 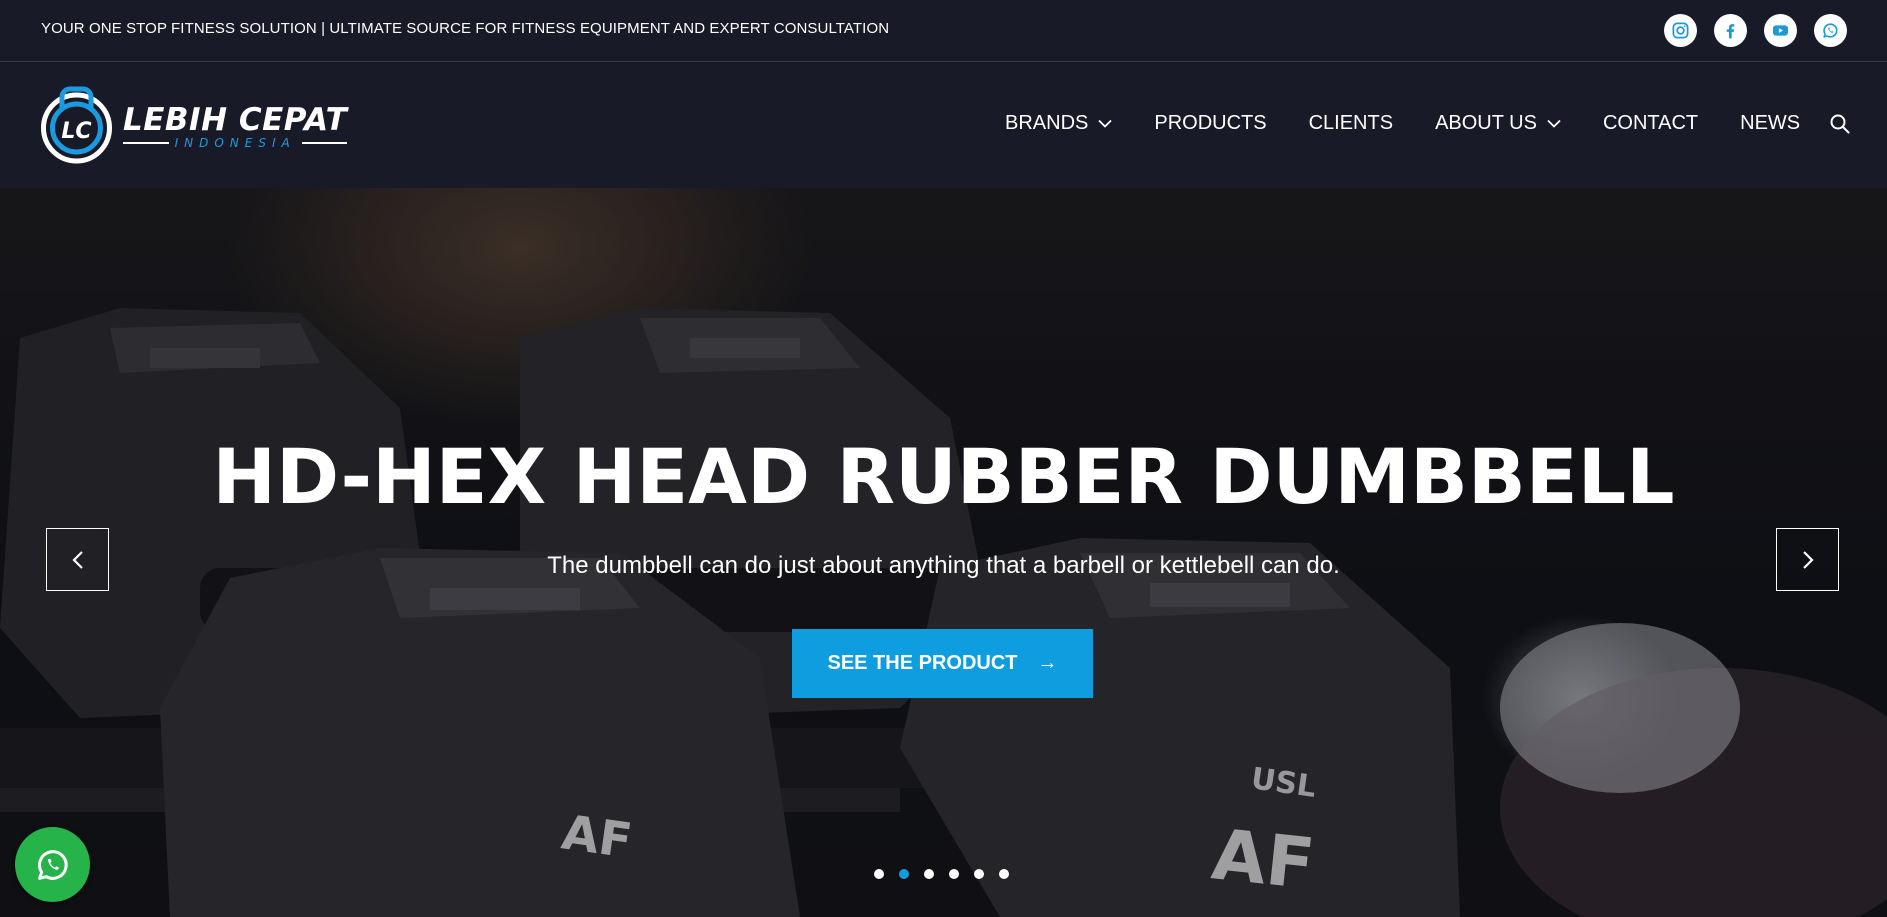 I want to click on nav-item-brands: BRANDS, so click(x=1058, y=123).